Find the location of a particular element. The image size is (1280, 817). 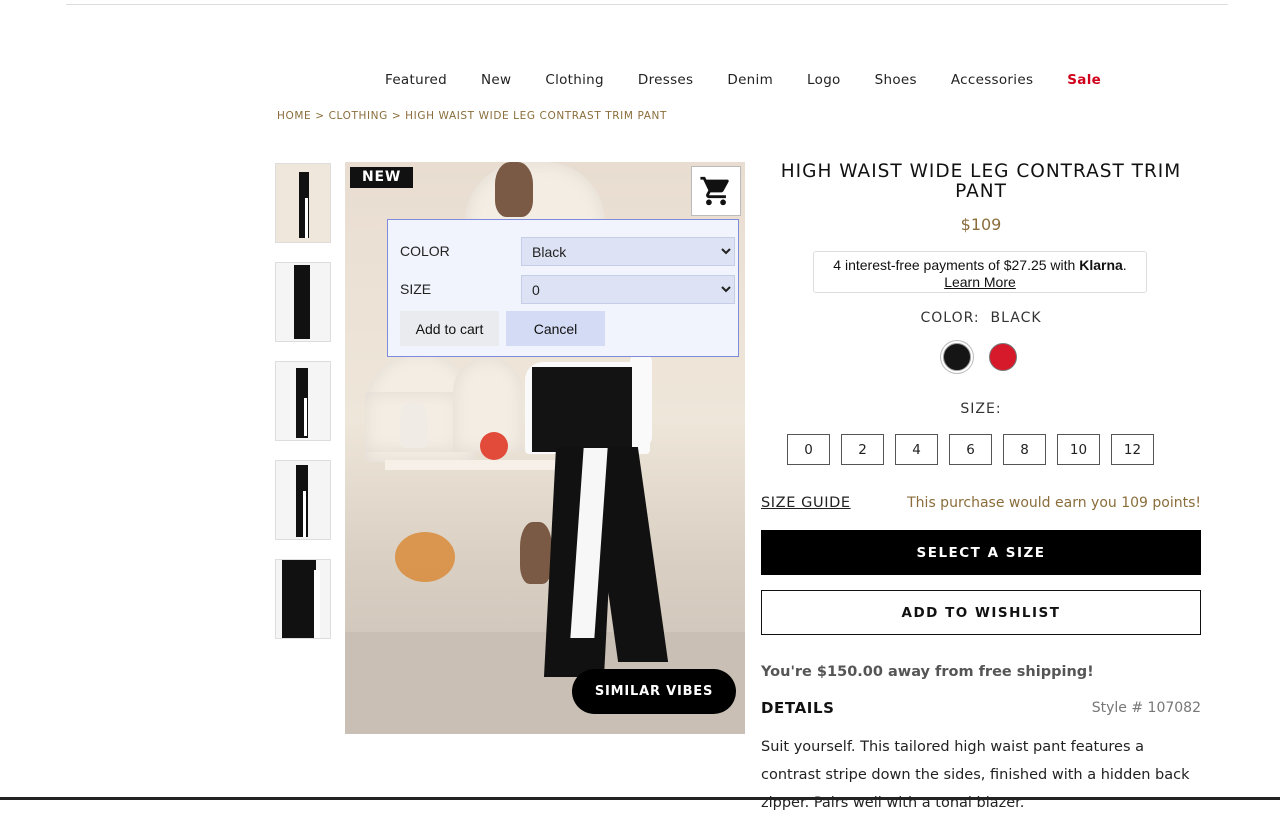

klarna-learn-more-link: Learn More is located at coordinates (980, 282).